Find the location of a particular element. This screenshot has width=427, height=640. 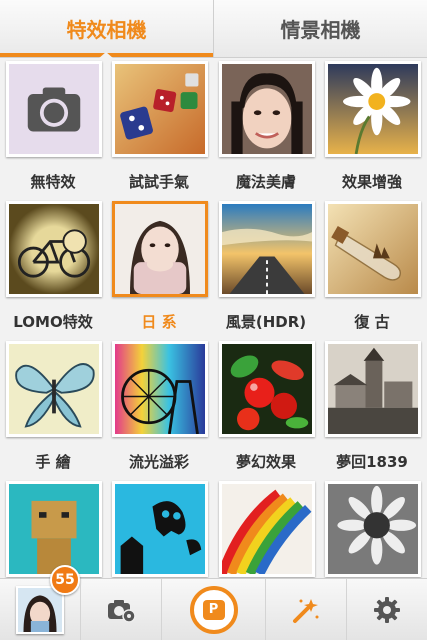

effect-item-hdr: 風景(HDR) is located at coordinates (266, 271).